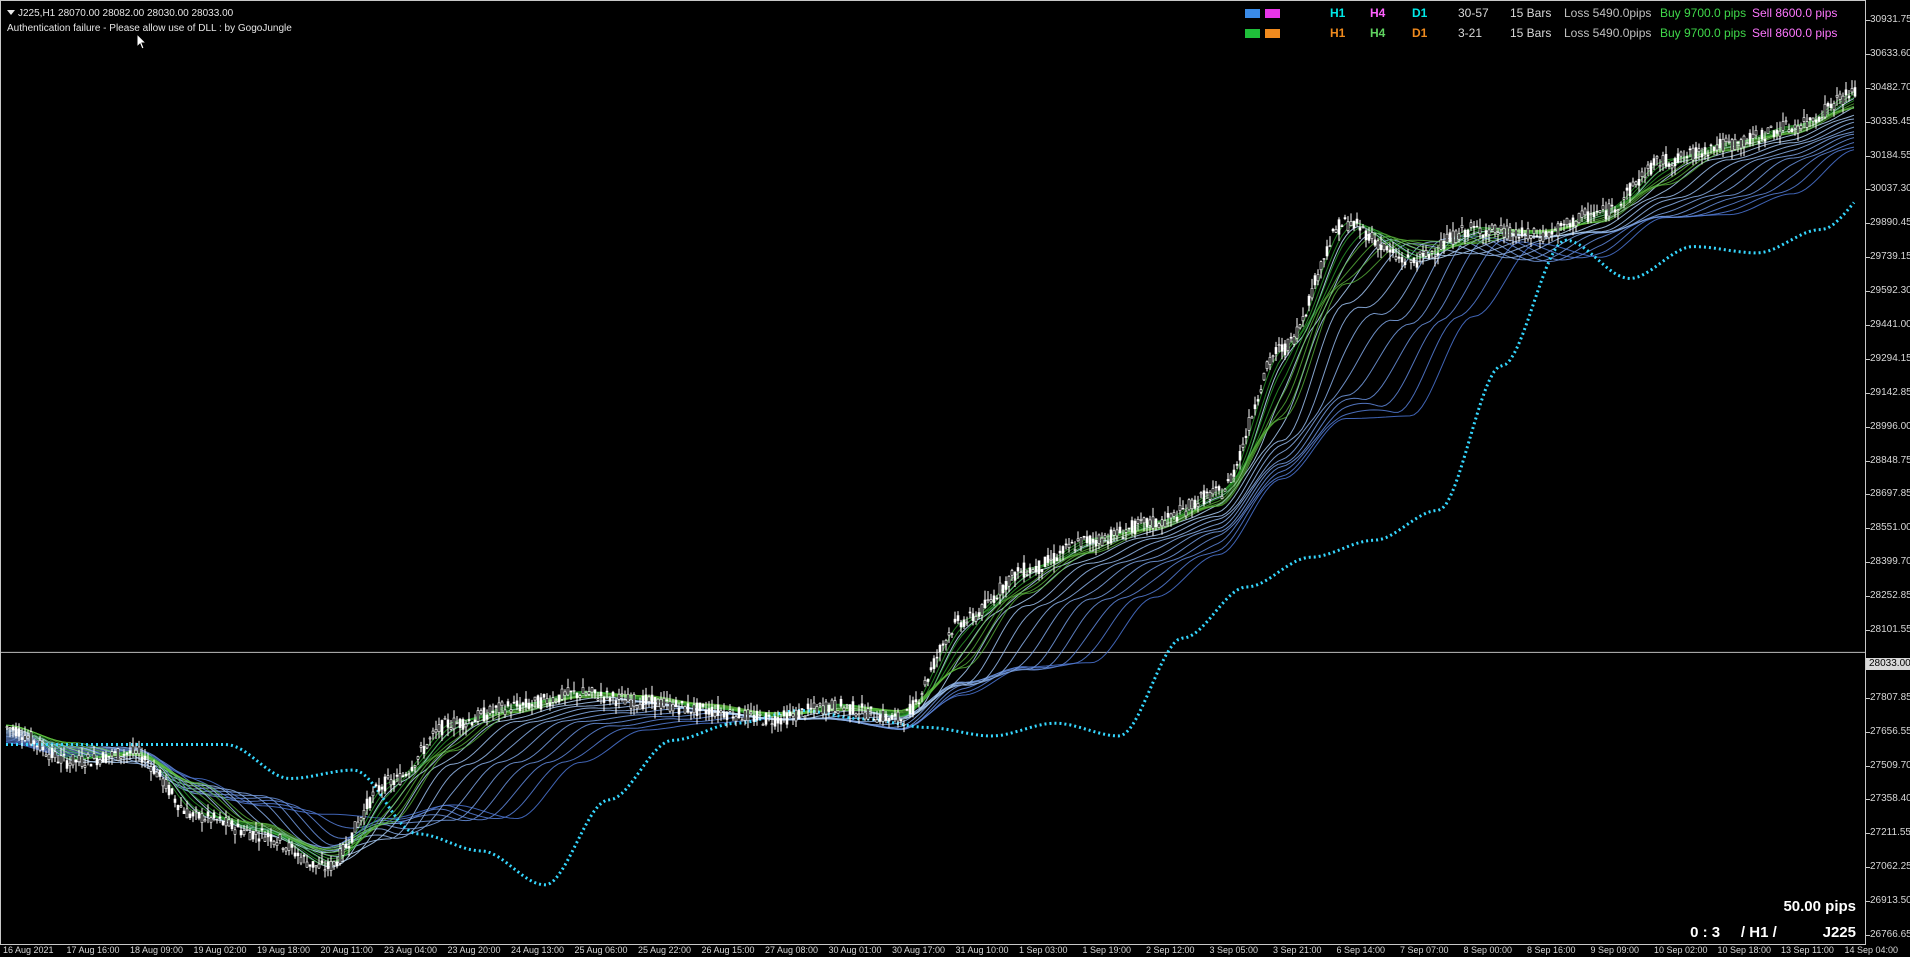 This screenshot has width=1910, height=957. I want to click on bar-range: 30-57, so click(1473, 13).